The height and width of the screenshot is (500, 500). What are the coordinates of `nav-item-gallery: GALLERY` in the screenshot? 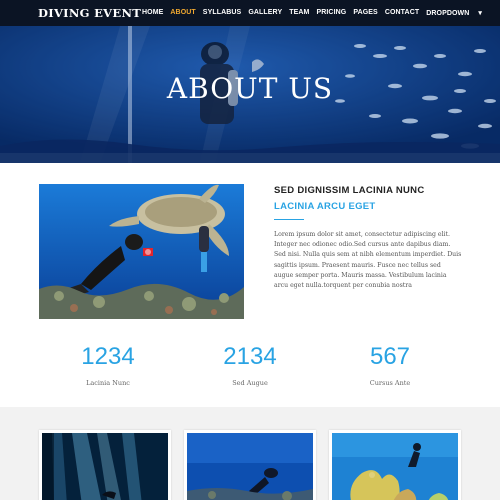 It's located at (265, 13).